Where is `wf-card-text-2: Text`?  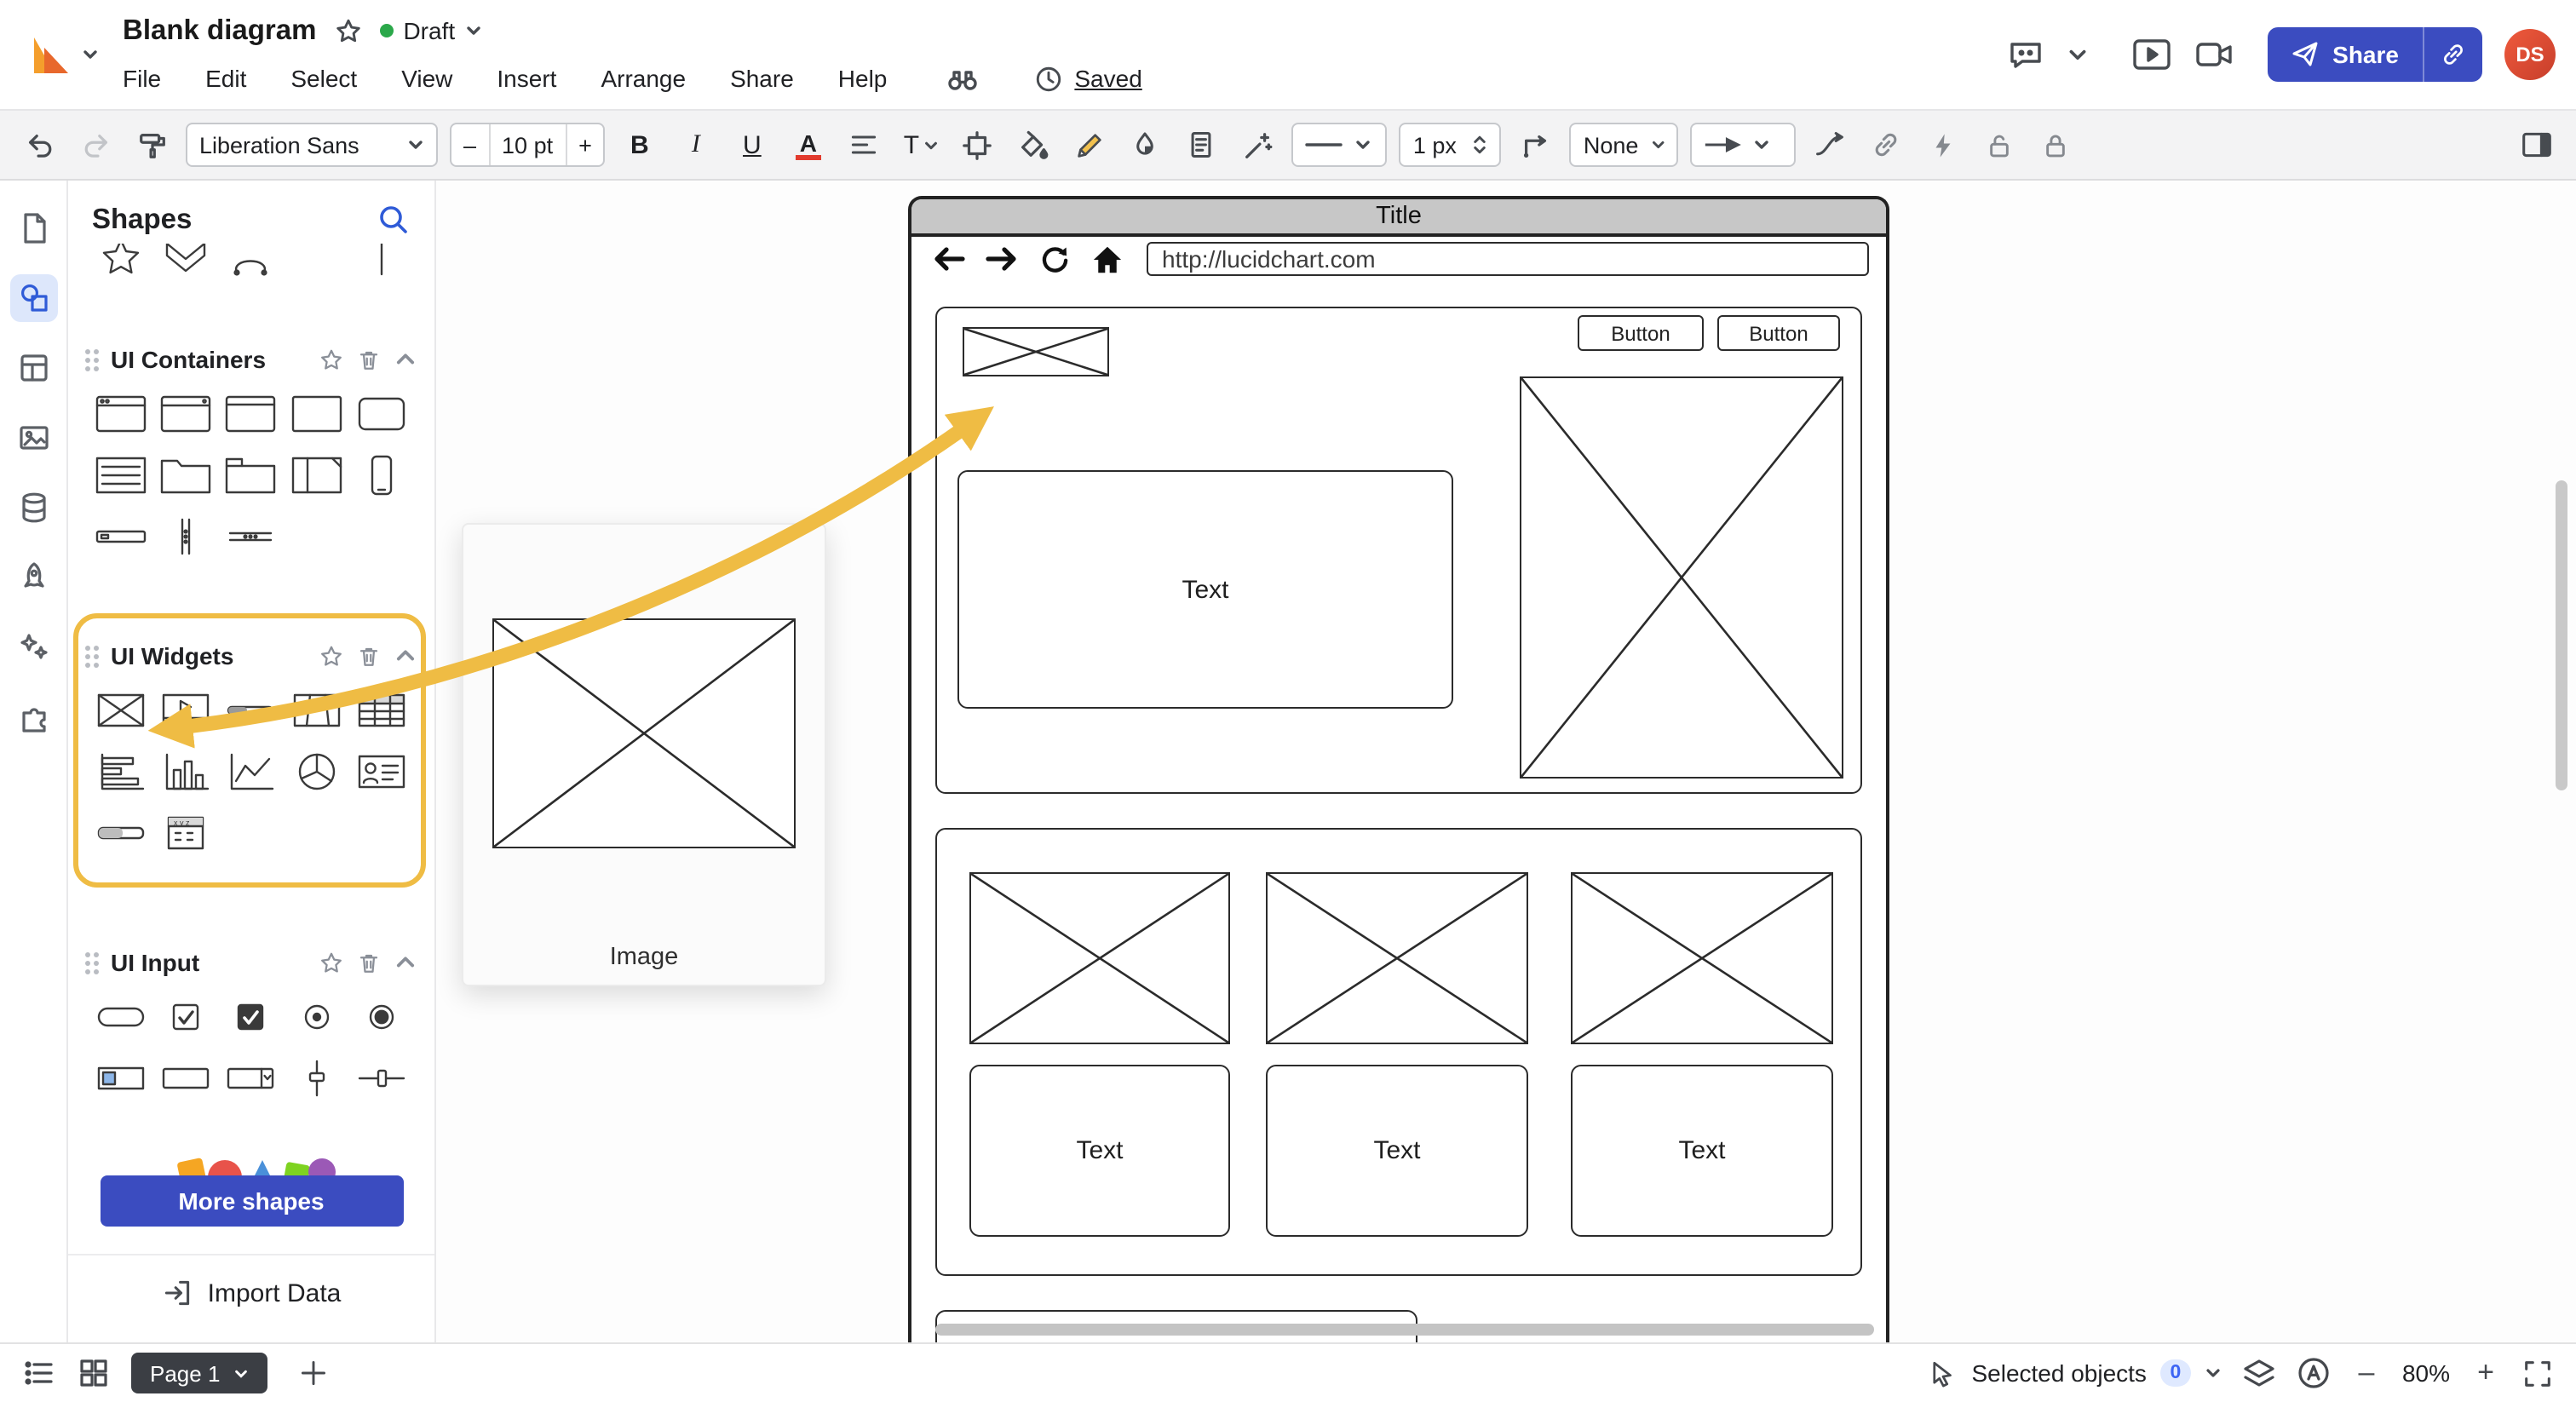
wf-card-text-2: Text is located at coordinates (1397, 1151).